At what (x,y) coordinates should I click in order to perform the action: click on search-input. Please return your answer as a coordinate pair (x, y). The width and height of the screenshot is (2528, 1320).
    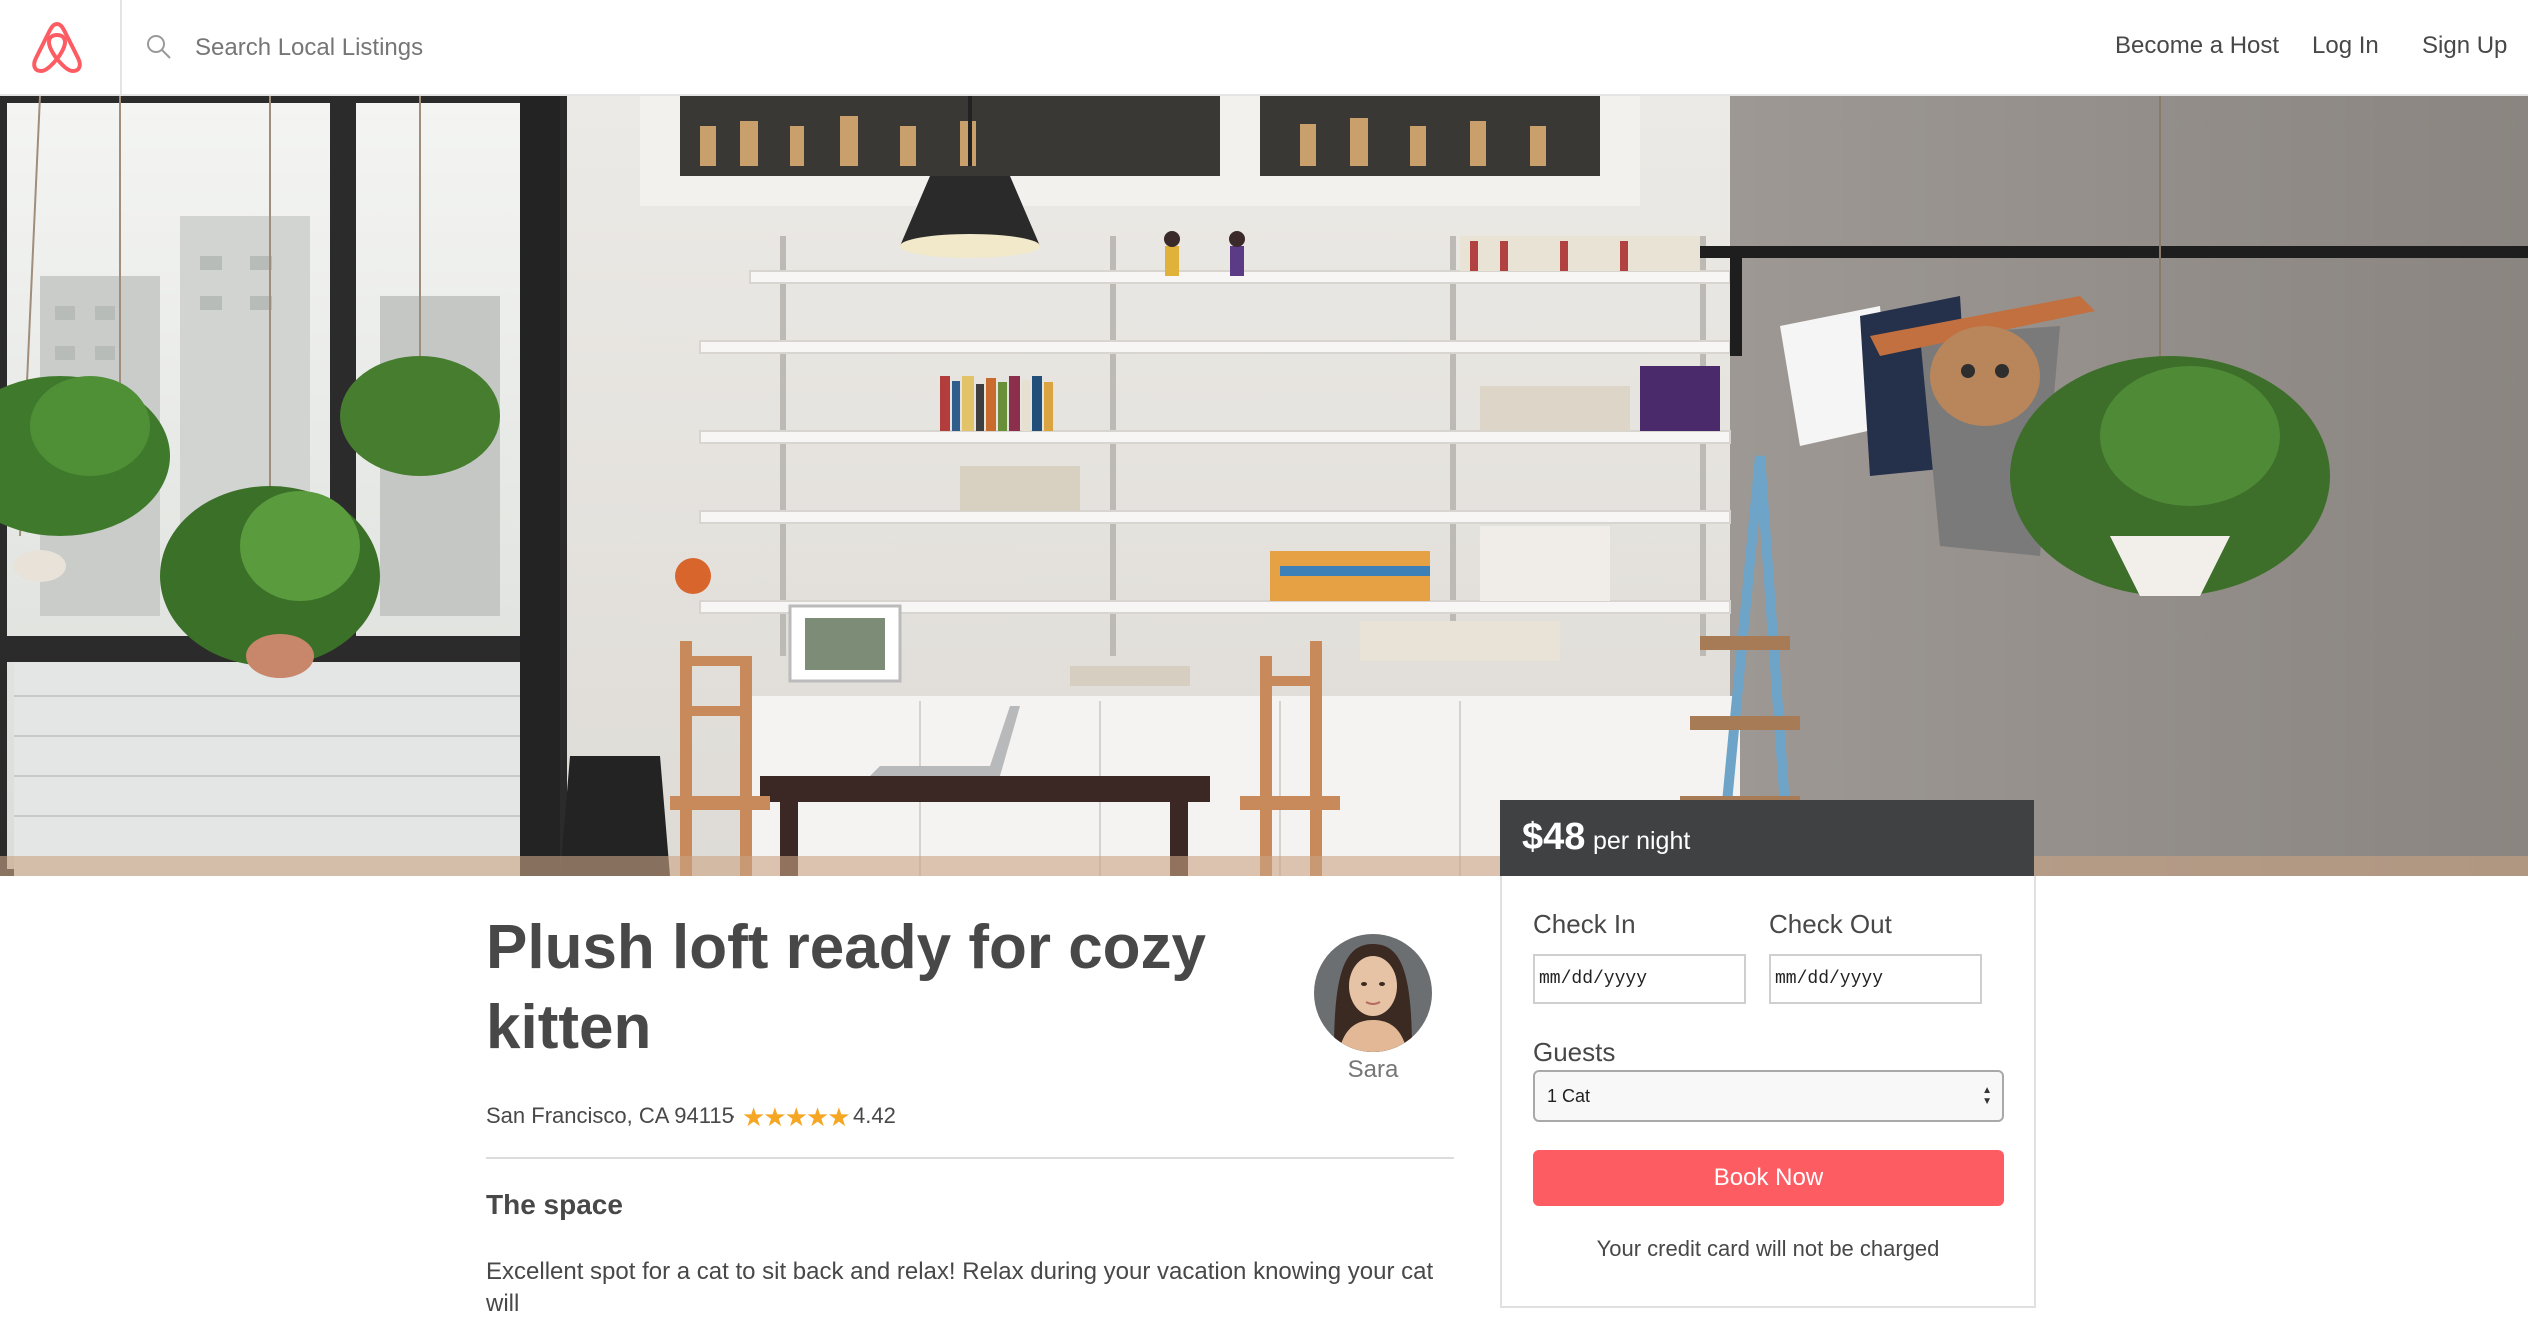
    Looking at the image, I should click on (645, 48).